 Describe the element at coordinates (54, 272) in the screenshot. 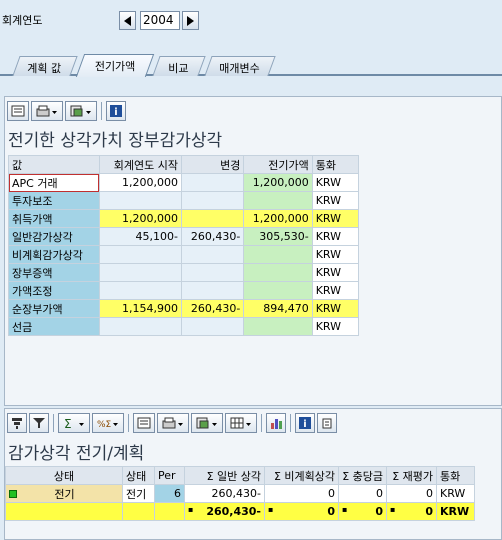

I see `row-label: 장부증액` at that location.